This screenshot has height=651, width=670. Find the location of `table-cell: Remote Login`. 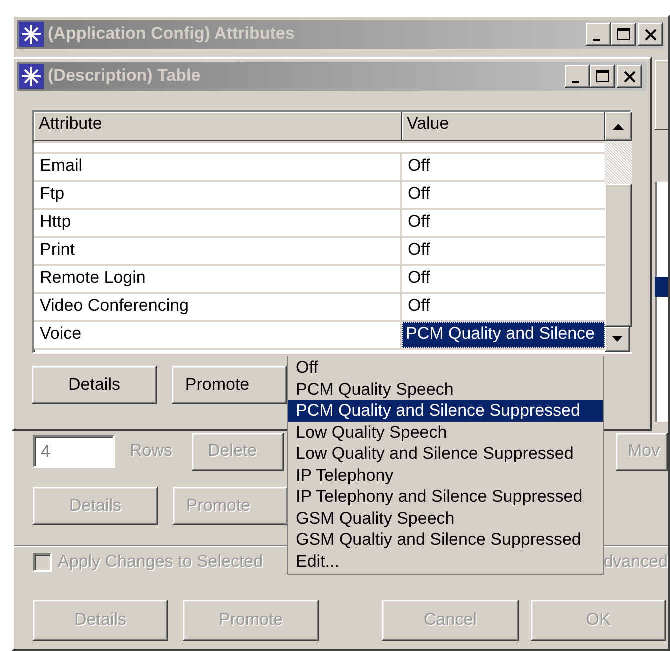

table-cell: Remote Login is located at coordinates (218, 279).